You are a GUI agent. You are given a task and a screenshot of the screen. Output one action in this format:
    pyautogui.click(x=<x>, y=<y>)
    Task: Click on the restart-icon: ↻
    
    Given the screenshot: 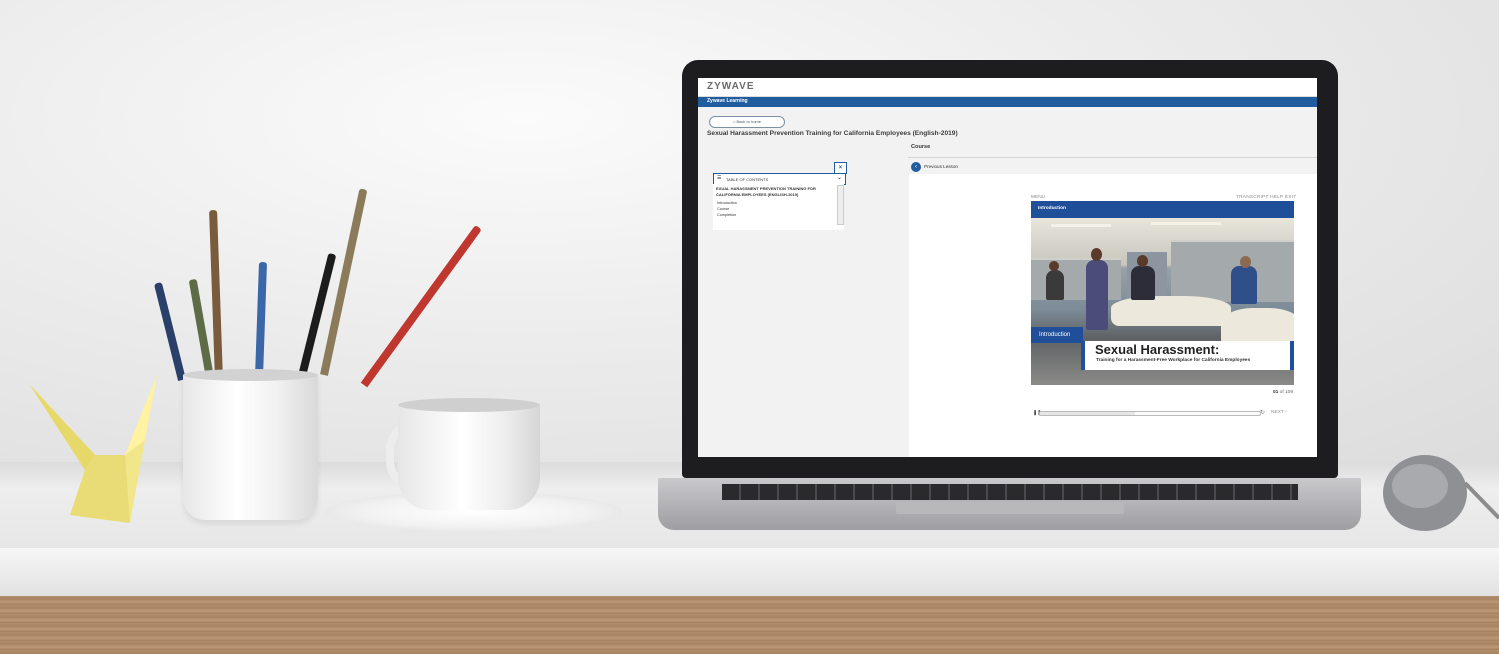 What is the action you would take?
    pyautogui.click(x=1262, y=412)
    